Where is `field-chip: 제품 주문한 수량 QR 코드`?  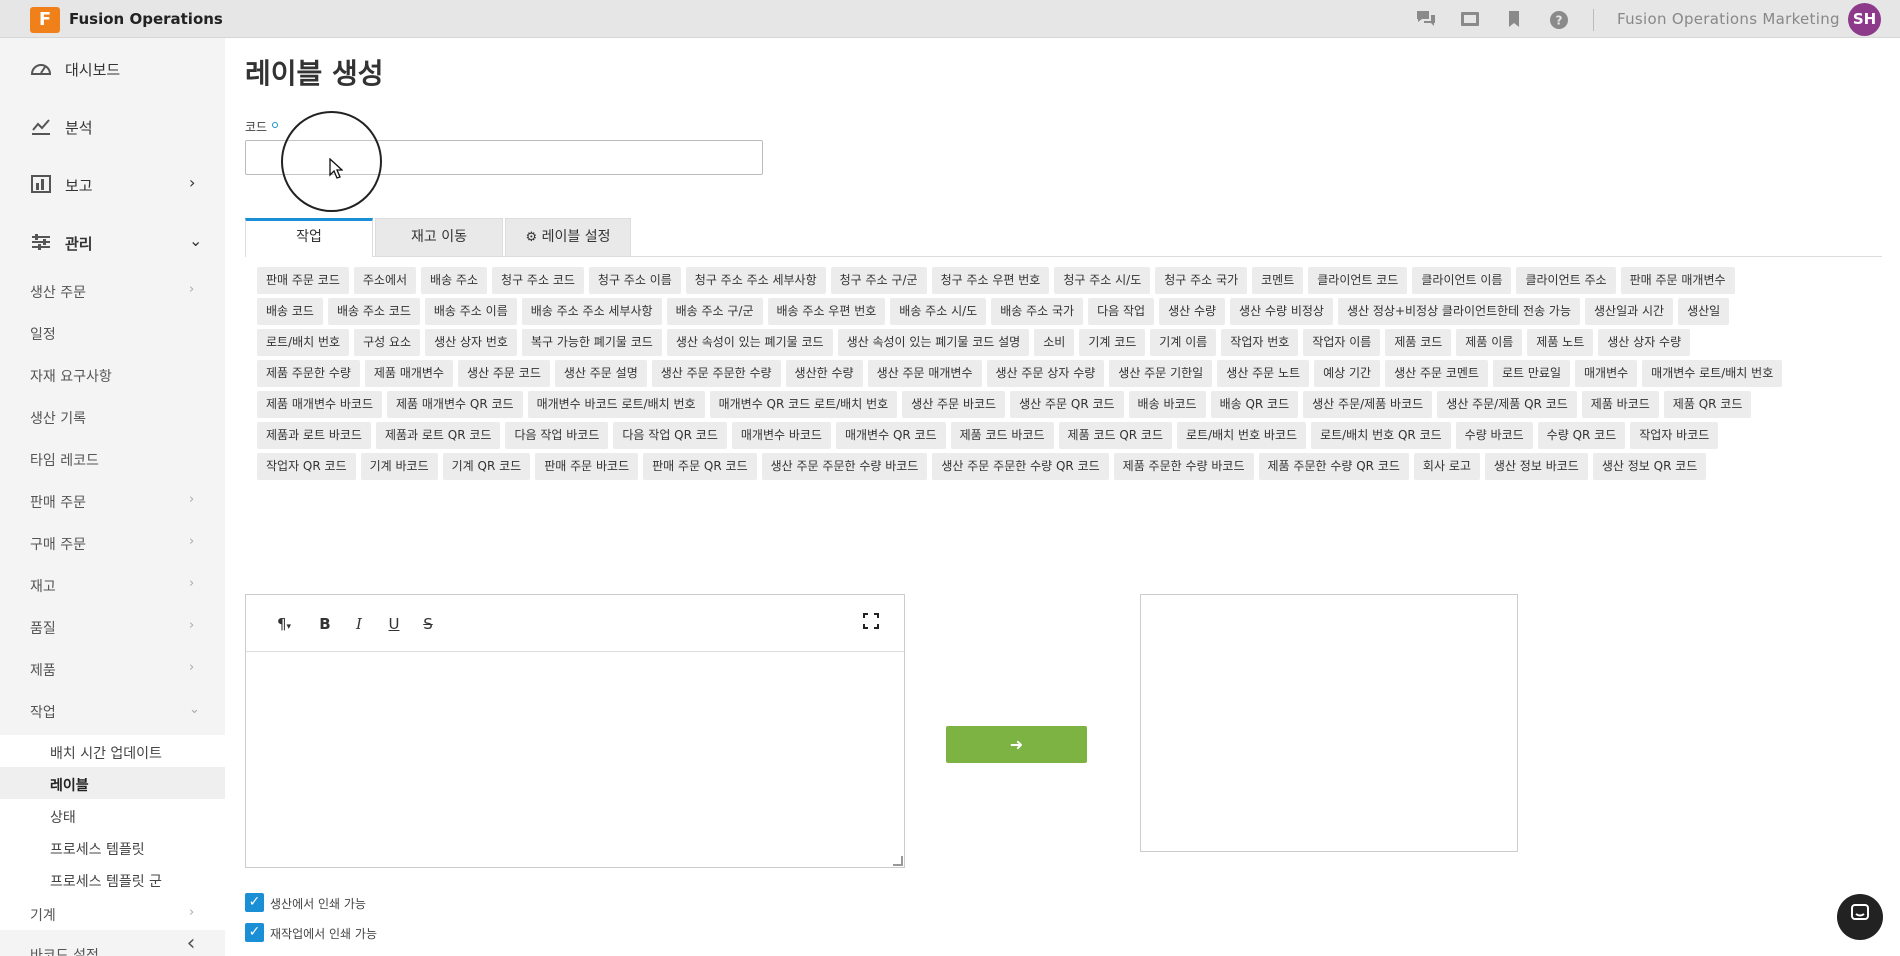
field-chip: 제품 주문한 수량 QR 코드 is located at coordinates (1333, 466).